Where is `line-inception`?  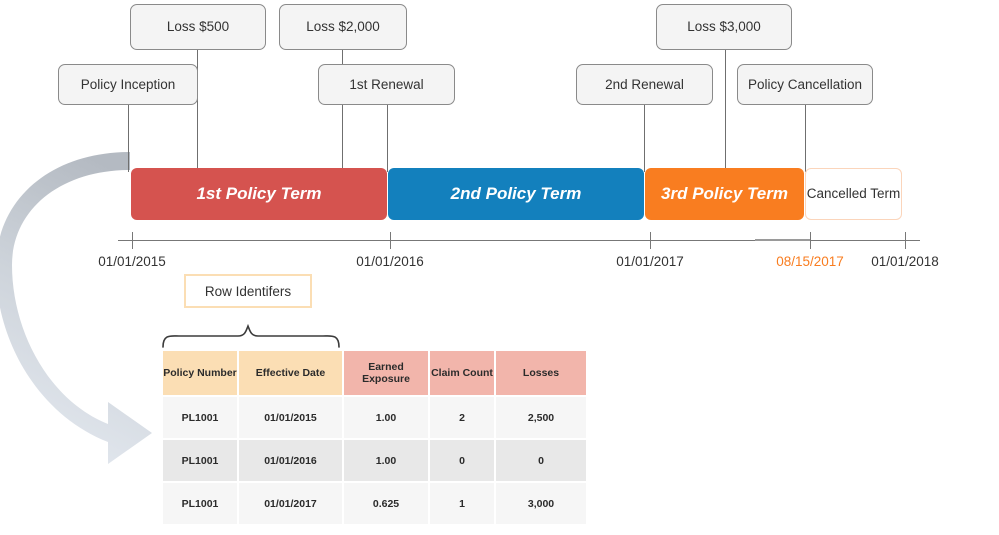
line-inception is located at coordinates (128, 138).